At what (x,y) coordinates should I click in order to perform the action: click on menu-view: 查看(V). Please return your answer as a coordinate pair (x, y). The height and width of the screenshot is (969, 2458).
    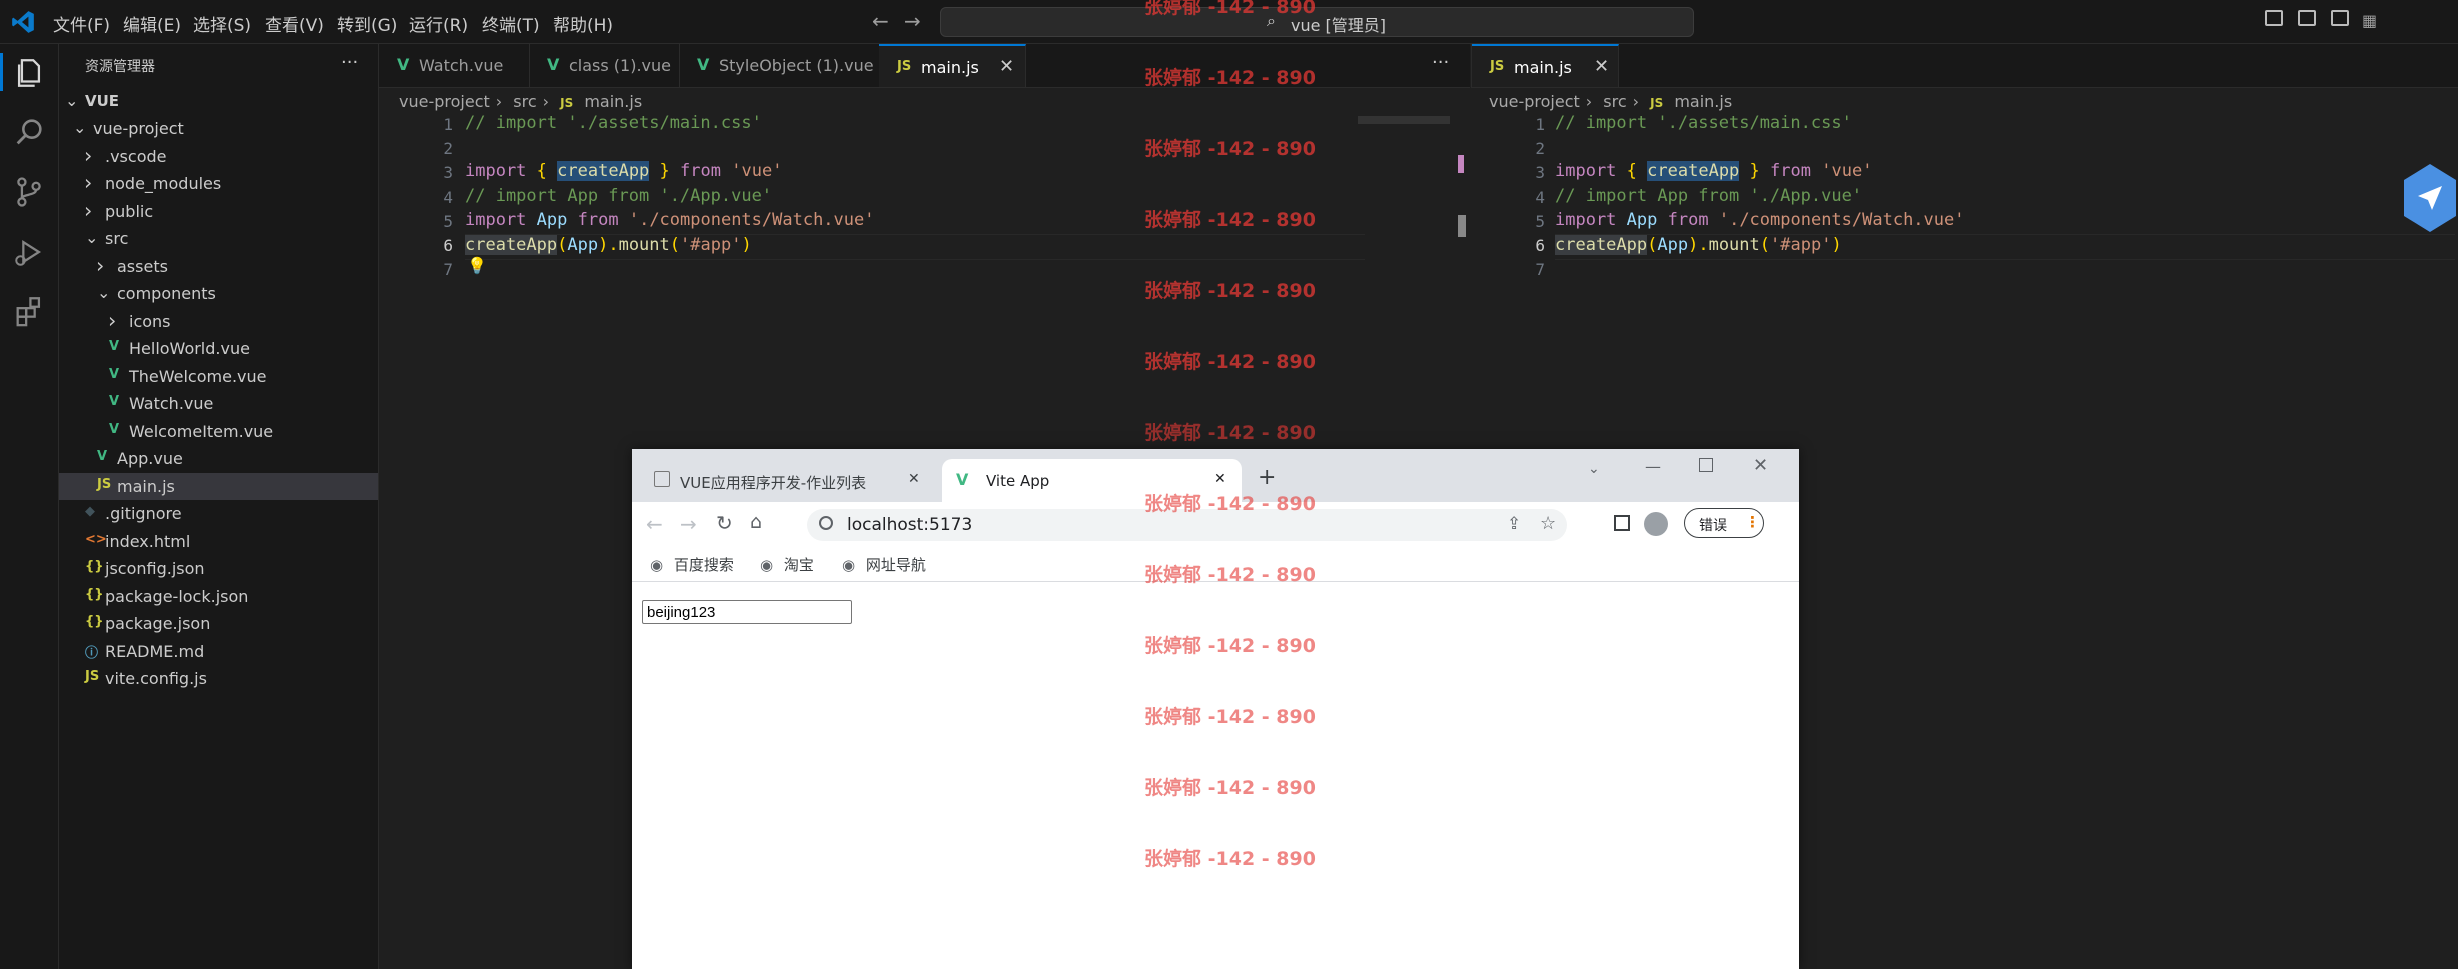
    Looking at the image, I should click on (294, 23).